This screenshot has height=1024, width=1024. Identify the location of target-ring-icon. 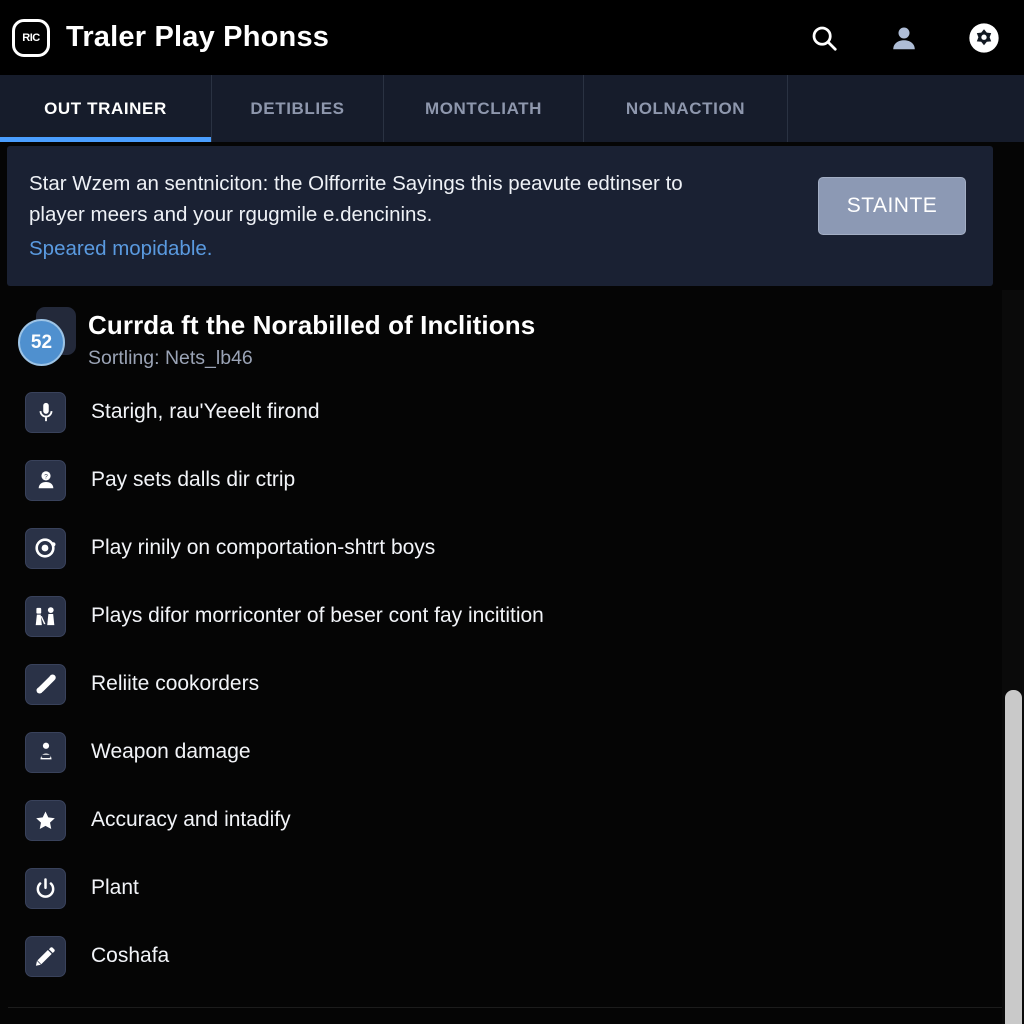
(45, 548).